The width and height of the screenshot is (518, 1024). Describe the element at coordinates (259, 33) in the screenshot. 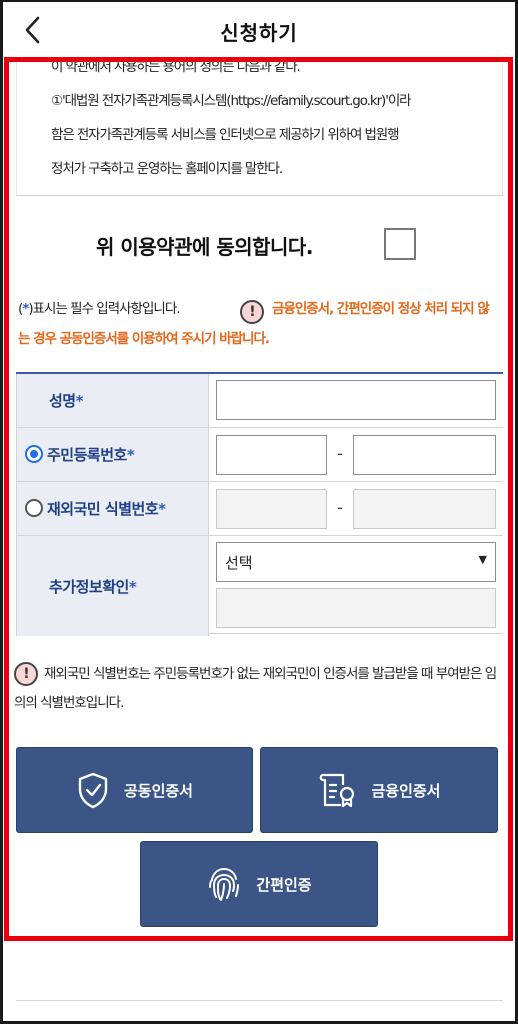

I see `page-title: 신청하기` at that location.